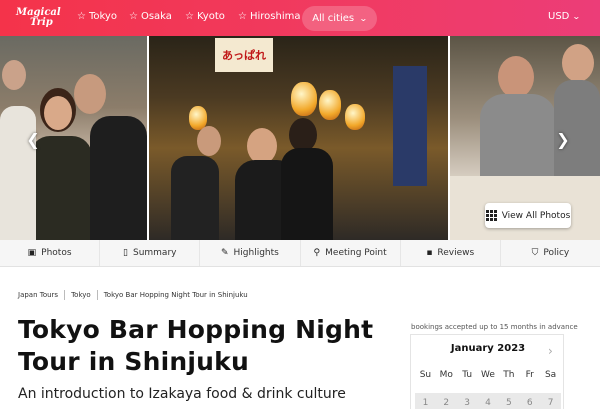 The width and height of the screenshot is (600, 409). I want to click on breadcrumb-current: Tokyo Bar Hopping Night Tour in Shinjuku, so click(175, 295).